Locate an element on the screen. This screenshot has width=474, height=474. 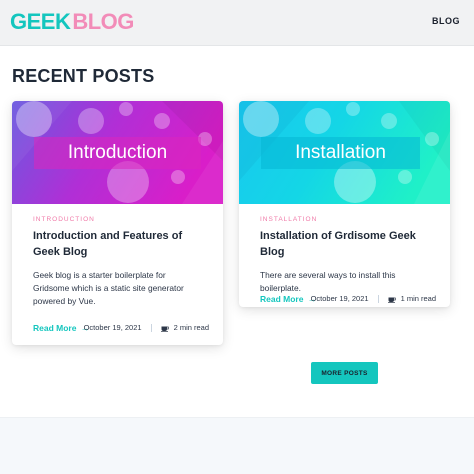
post-read-time: 1 min read is located at coordinates (418, 298).